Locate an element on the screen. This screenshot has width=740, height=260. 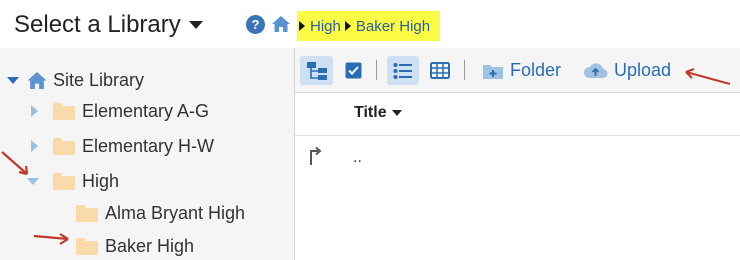
tree-item-baker-high: Baker High is located at coordinates (97, 246).